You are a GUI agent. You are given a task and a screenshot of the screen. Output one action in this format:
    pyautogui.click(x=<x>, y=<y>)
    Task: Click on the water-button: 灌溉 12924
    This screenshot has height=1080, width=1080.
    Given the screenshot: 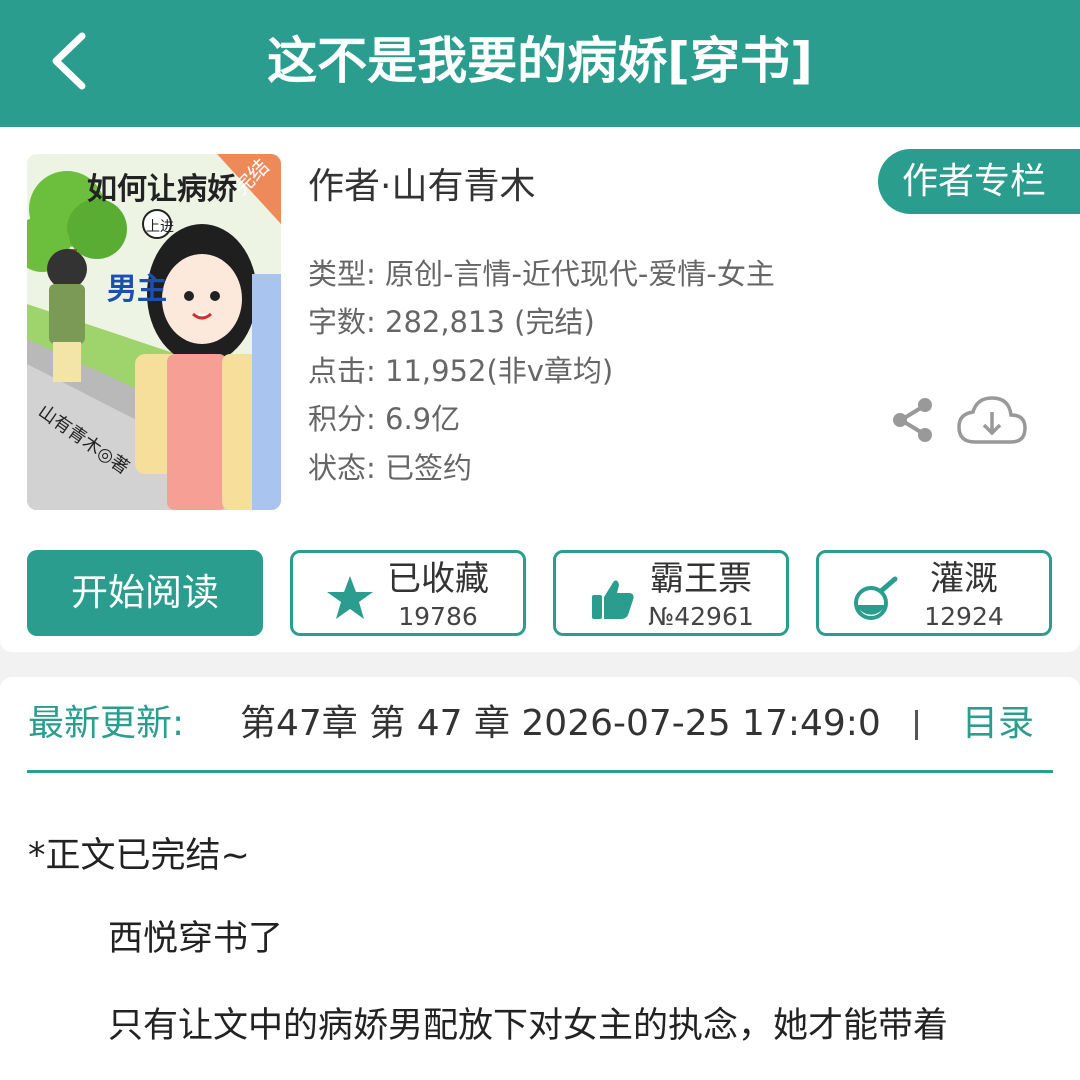 What is the action you would take?
    pyautogui.click(x=934, y=593)
    